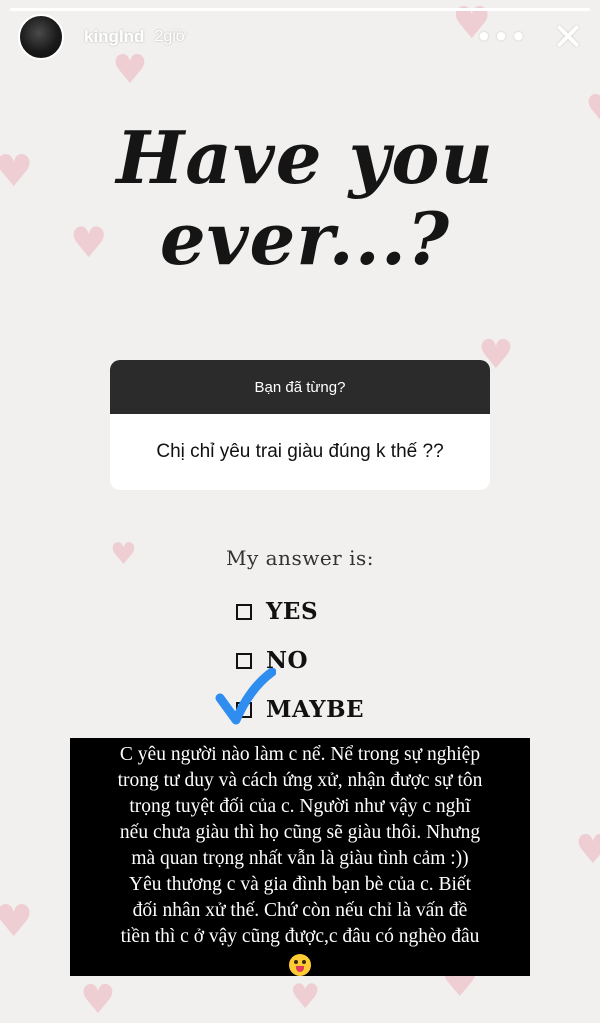  I want to click on title-line-1: Have you, so click(305, 157).